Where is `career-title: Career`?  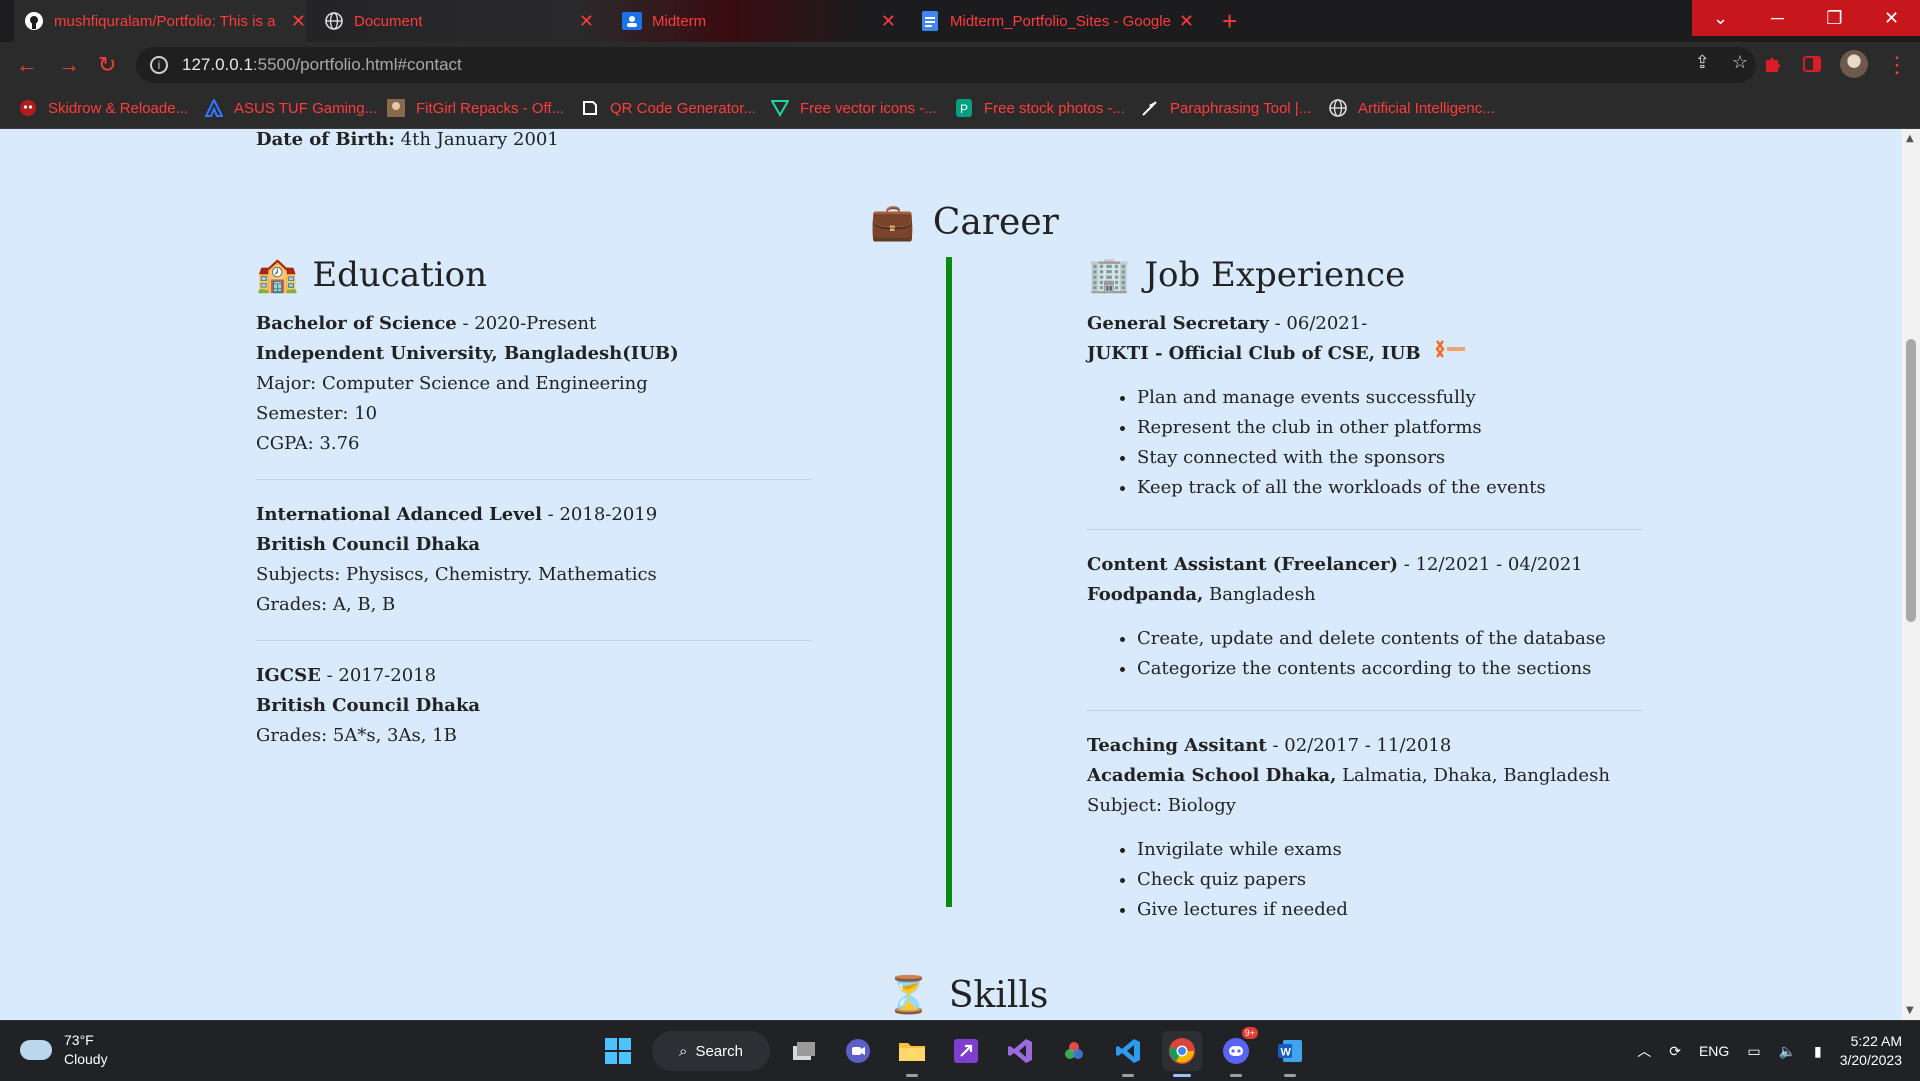
career-title: Career is located at coordinates (995, 222).